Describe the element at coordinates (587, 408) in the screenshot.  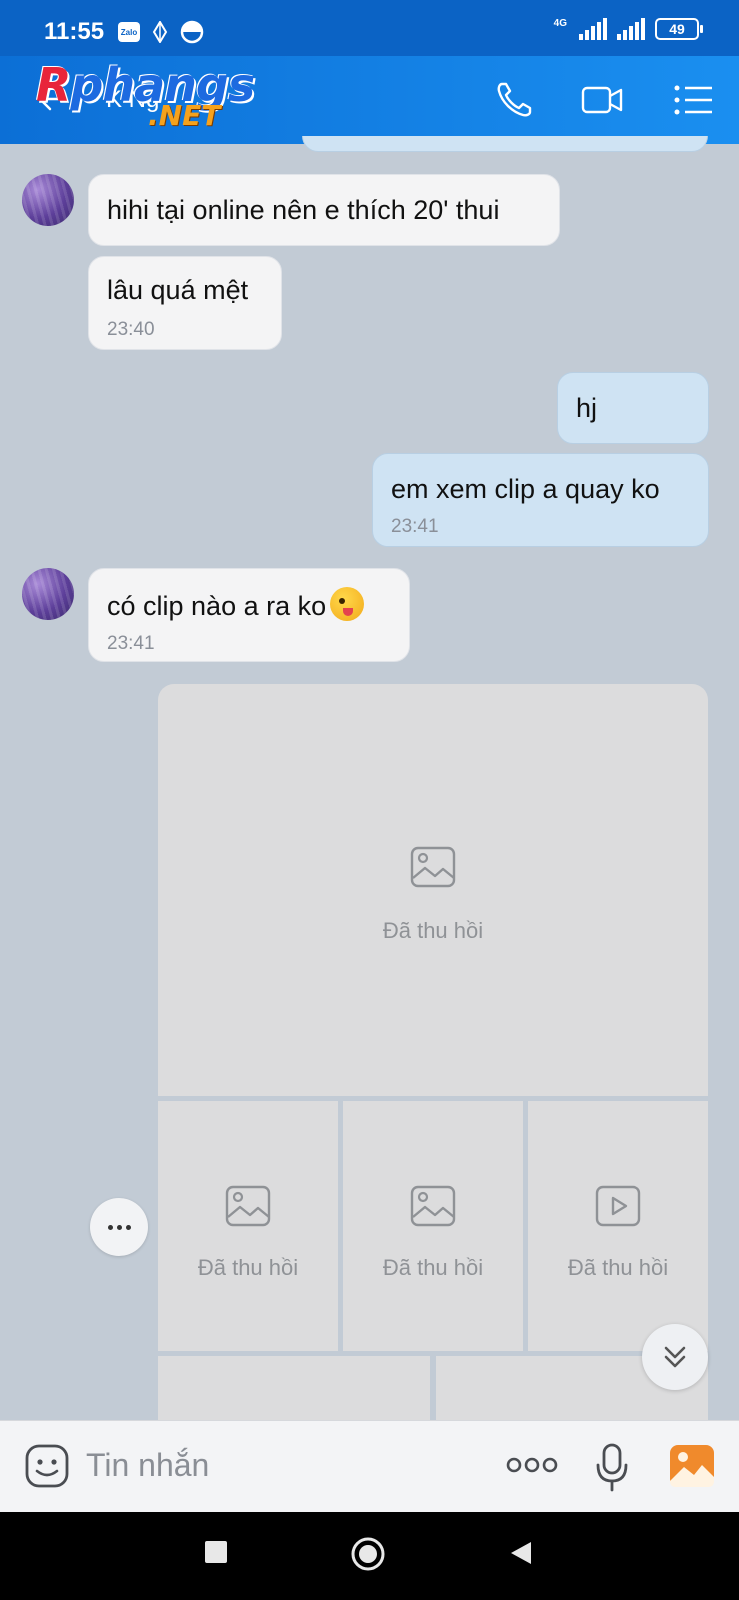
I see `message-text: hj` at that location.